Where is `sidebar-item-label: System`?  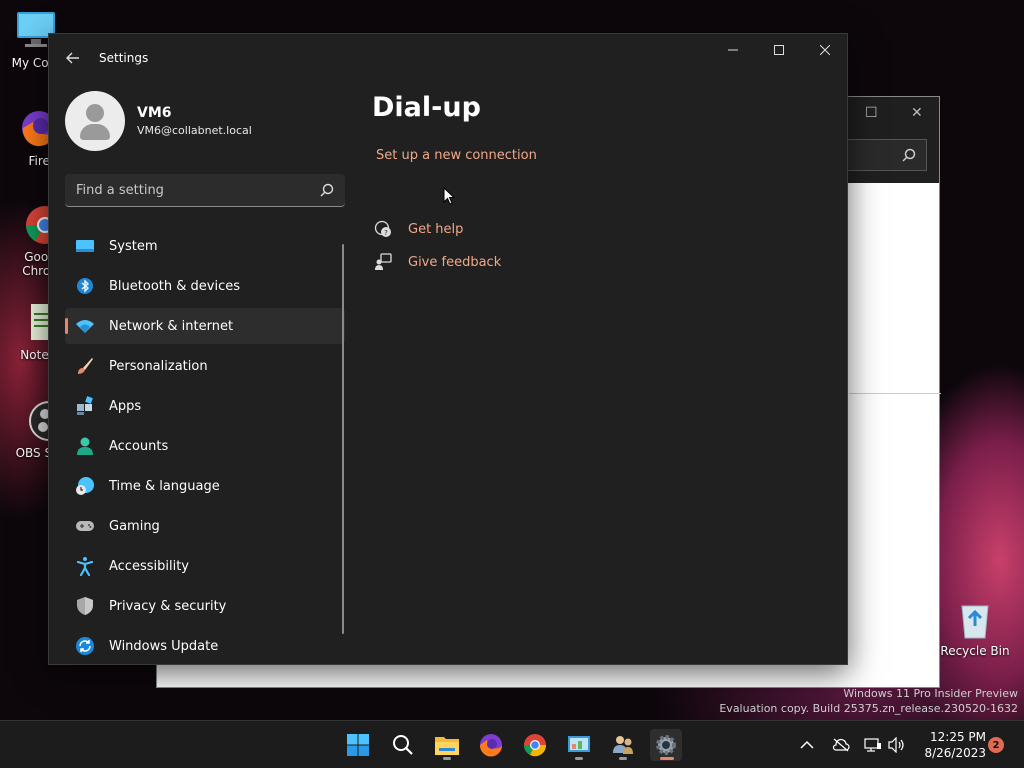
sidebar-item-label: System is located at coordinates (133, 246).